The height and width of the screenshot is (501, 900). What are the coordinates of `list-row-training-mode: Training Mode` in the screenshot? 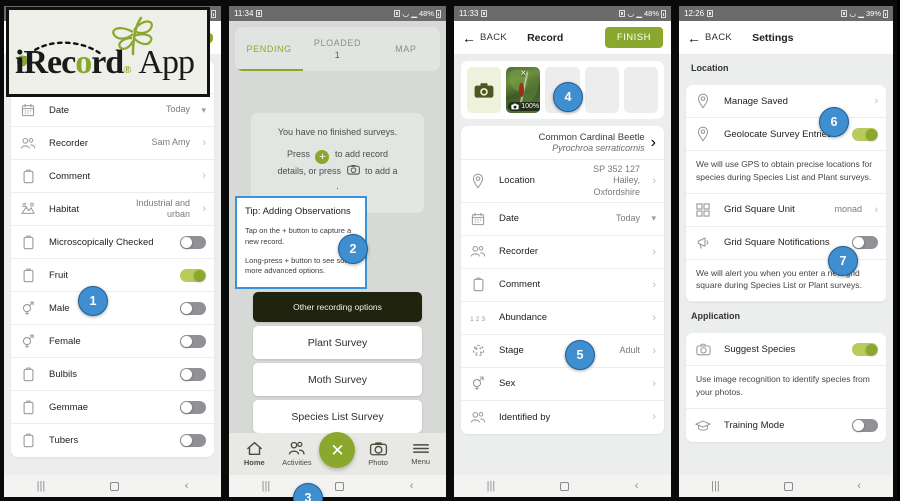 It's located at (786, 425).